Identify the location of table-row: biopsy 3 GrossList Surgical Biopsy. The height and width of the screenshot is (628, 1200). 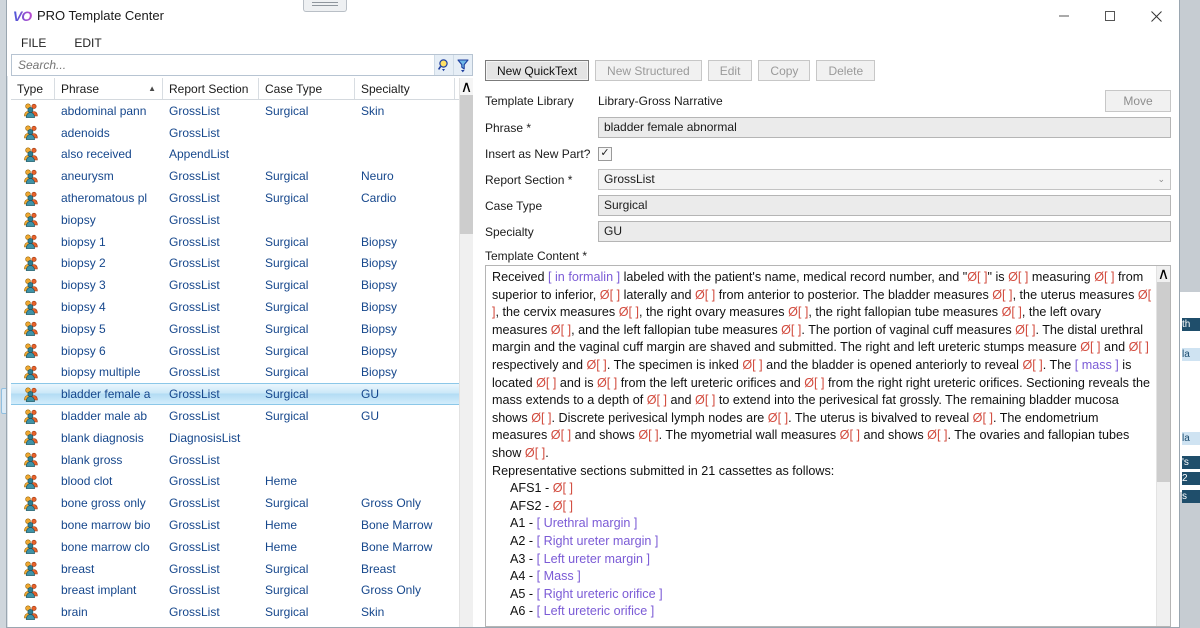
(235, 285).